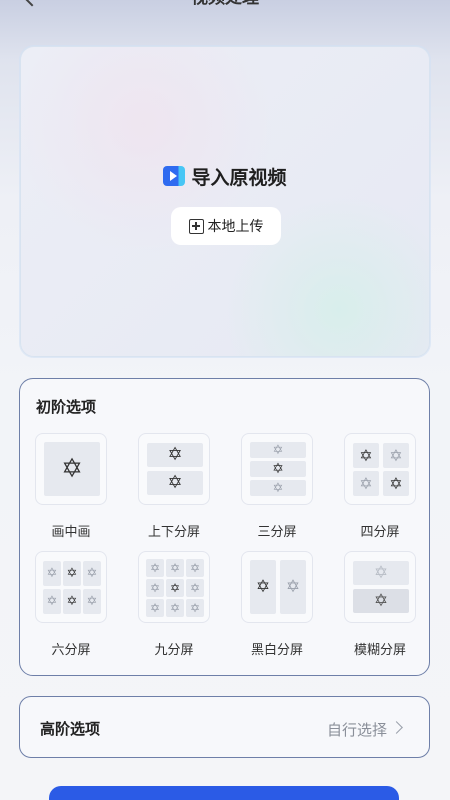 This screenshot has height=800, width=450. What do you see at coordinates (380, 469) in the screenshot?
I see `option-thumbnail: ✡ ✡ ✡ ✡` at bounding box center [380, 469].